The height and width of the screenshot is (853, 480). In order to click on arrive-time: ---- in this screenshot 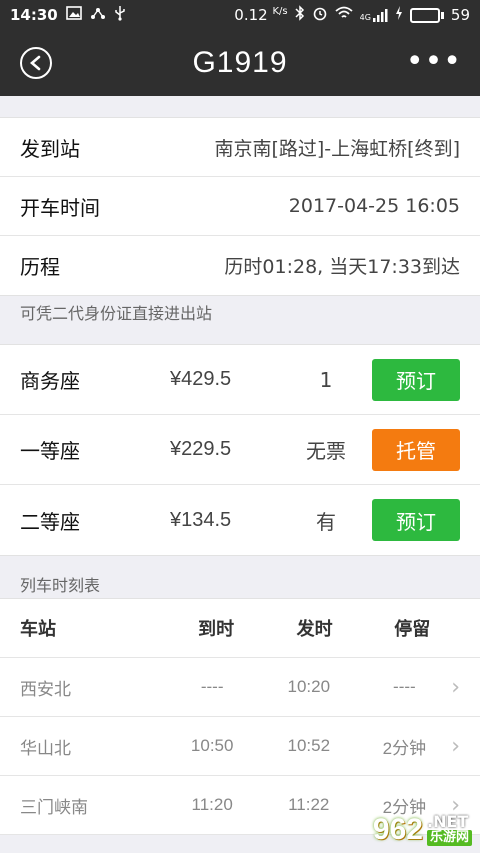, I will do `click(212, 686)`.